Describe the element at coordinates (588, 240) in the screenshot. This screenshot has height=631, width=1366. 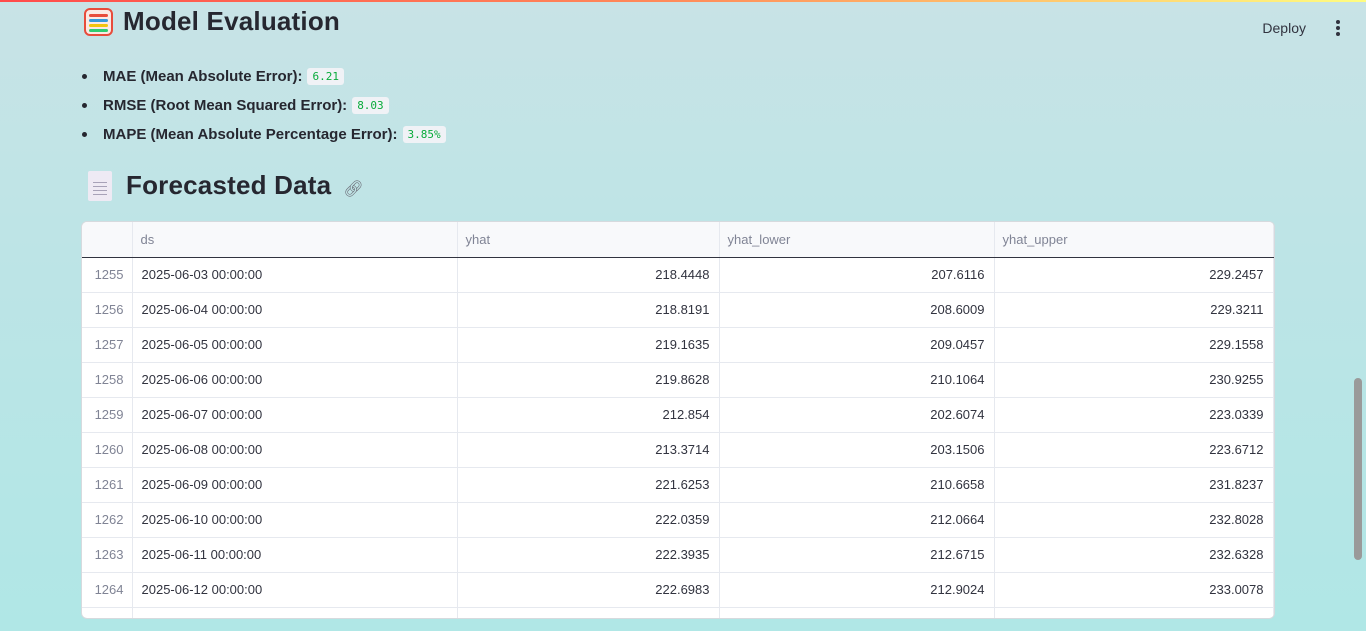
I see `column-header-yhat: yhat` at that location.